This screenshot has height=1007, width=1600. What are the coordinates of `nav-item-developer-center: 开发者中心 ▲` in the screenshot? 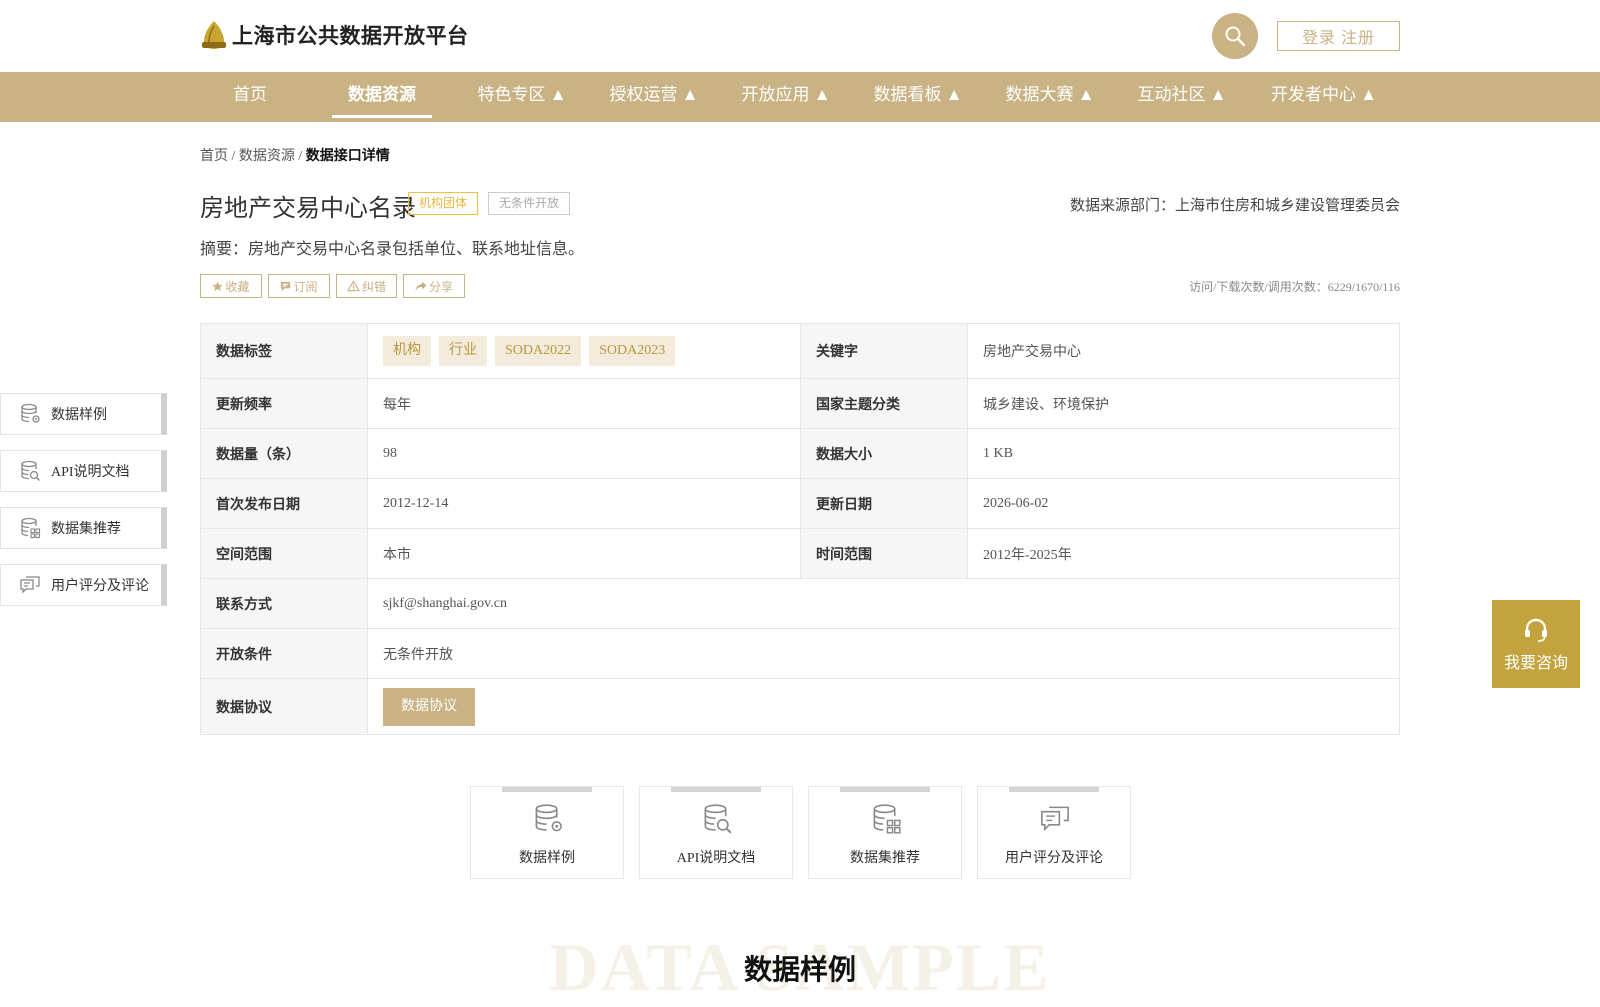 It's located at (1324, 97).